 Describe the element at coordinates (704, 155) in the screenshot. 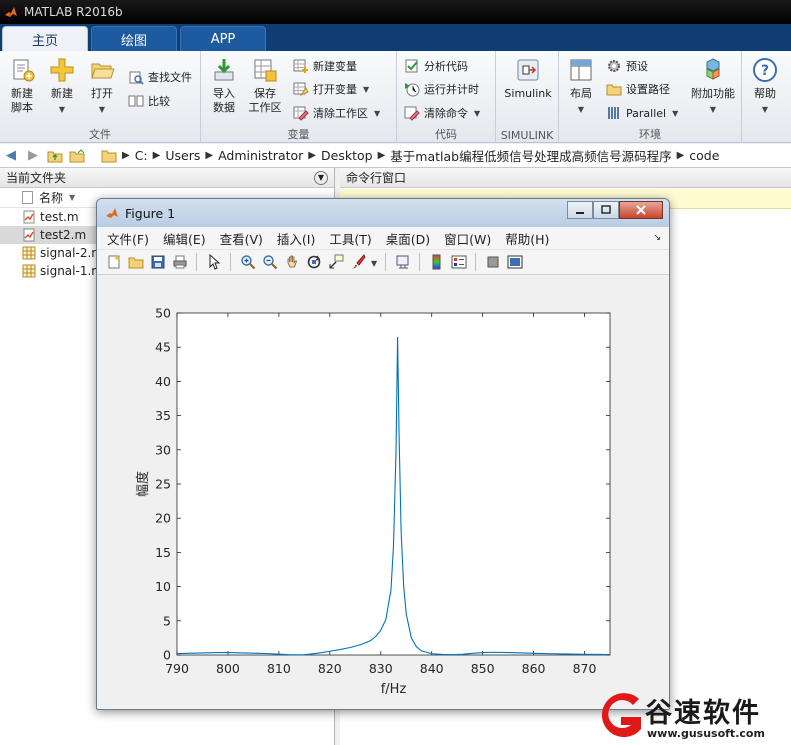

I see `breadcrumb-code: code` at that location.